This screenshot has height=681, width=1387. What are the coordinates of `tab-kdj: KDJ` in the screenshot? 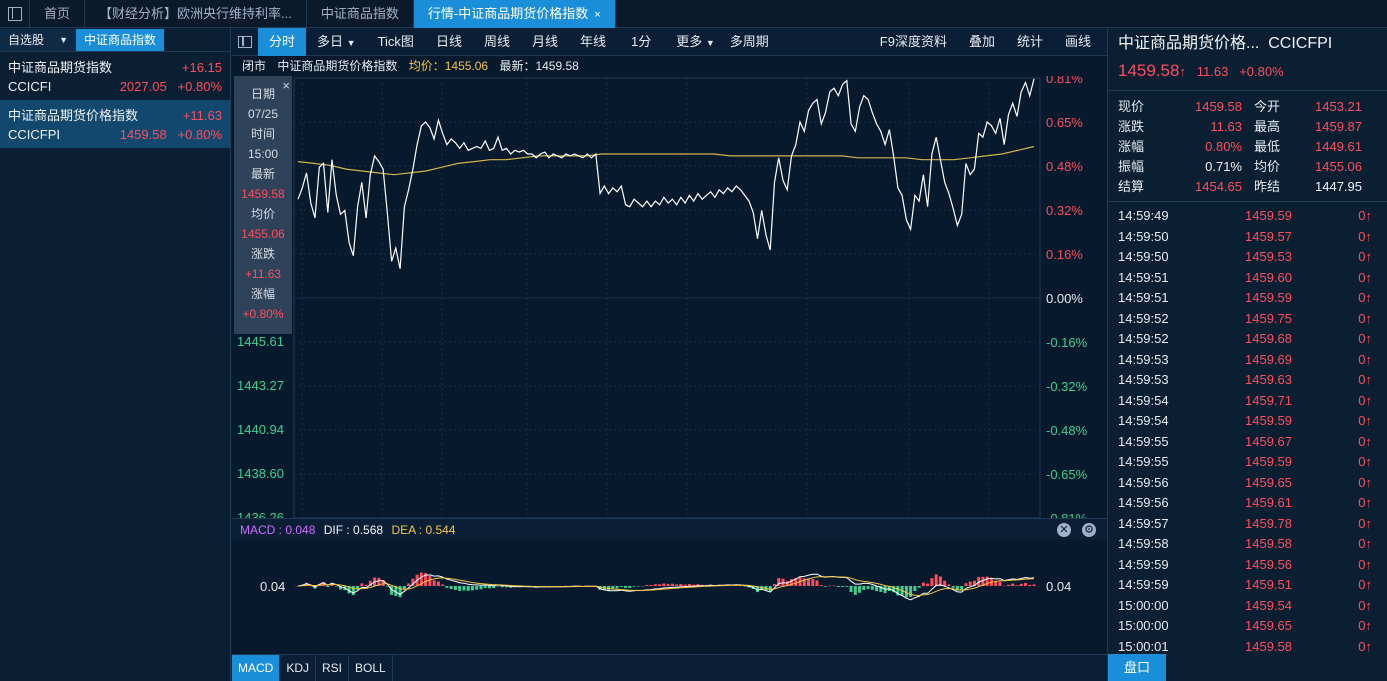 It's located at (298, 668).